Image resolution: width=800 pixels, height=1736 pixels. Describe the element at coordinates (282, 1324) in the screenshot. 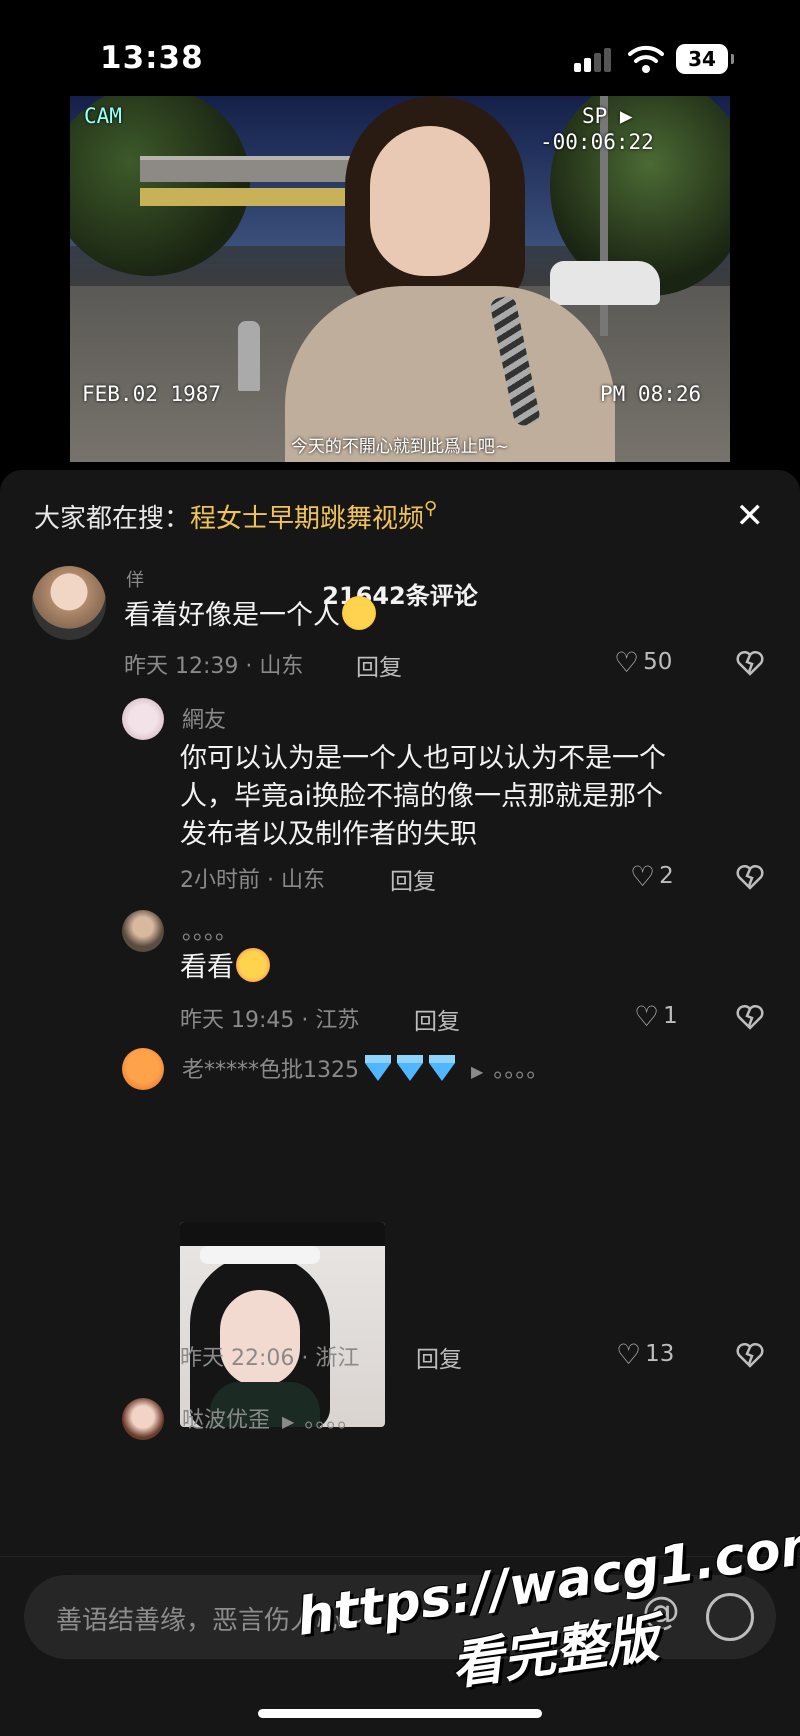

I see `comment-image` at that location.